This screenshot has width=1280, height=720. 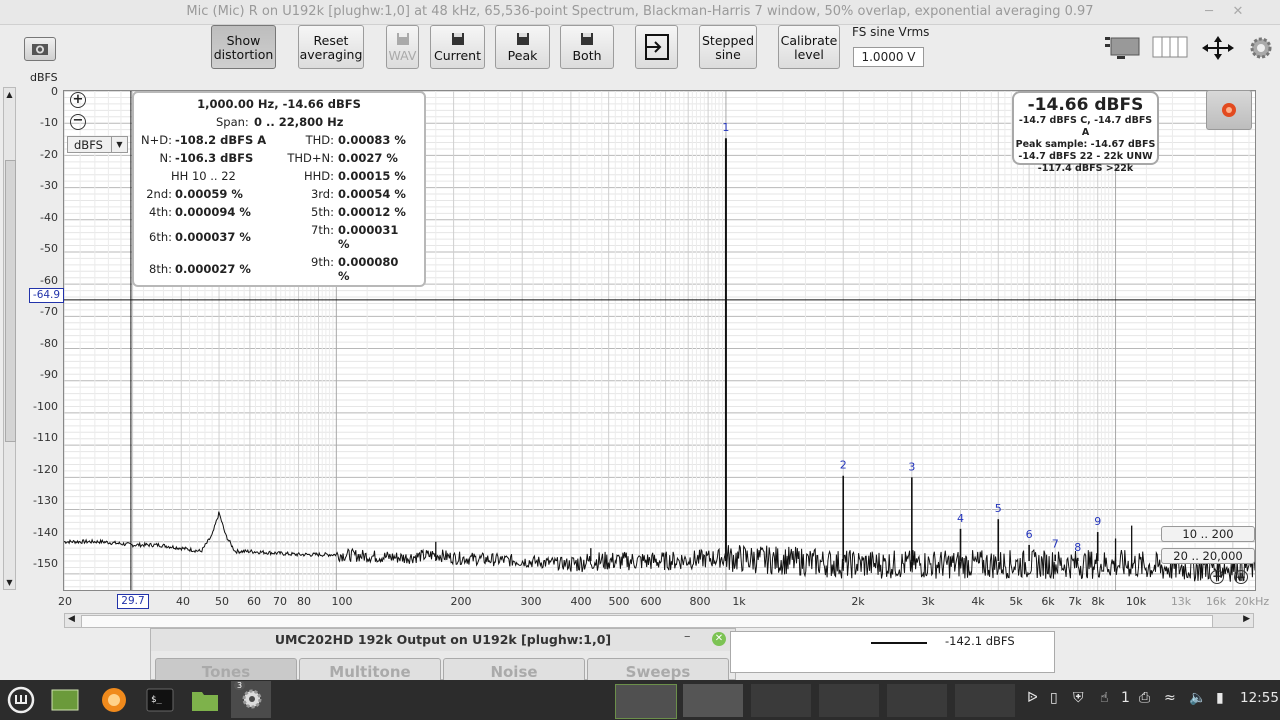 What do you see at coordinates (1170, 48) in the screenshot?
I see `panels-icon` at bounding box center [1170, 48].